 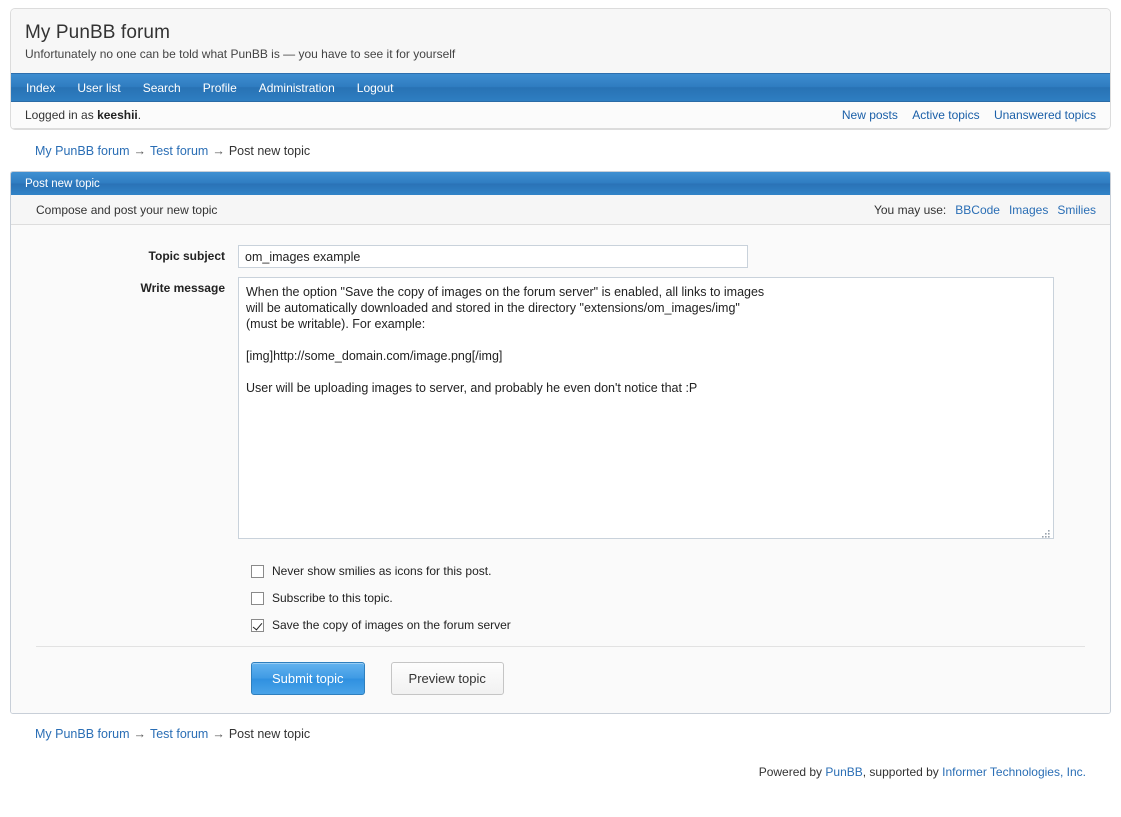 What do you see at coordinates (61, 115) in the screenshot?
I see `logged-in-prefix: Logged in as` at bounding box center [61, 115].